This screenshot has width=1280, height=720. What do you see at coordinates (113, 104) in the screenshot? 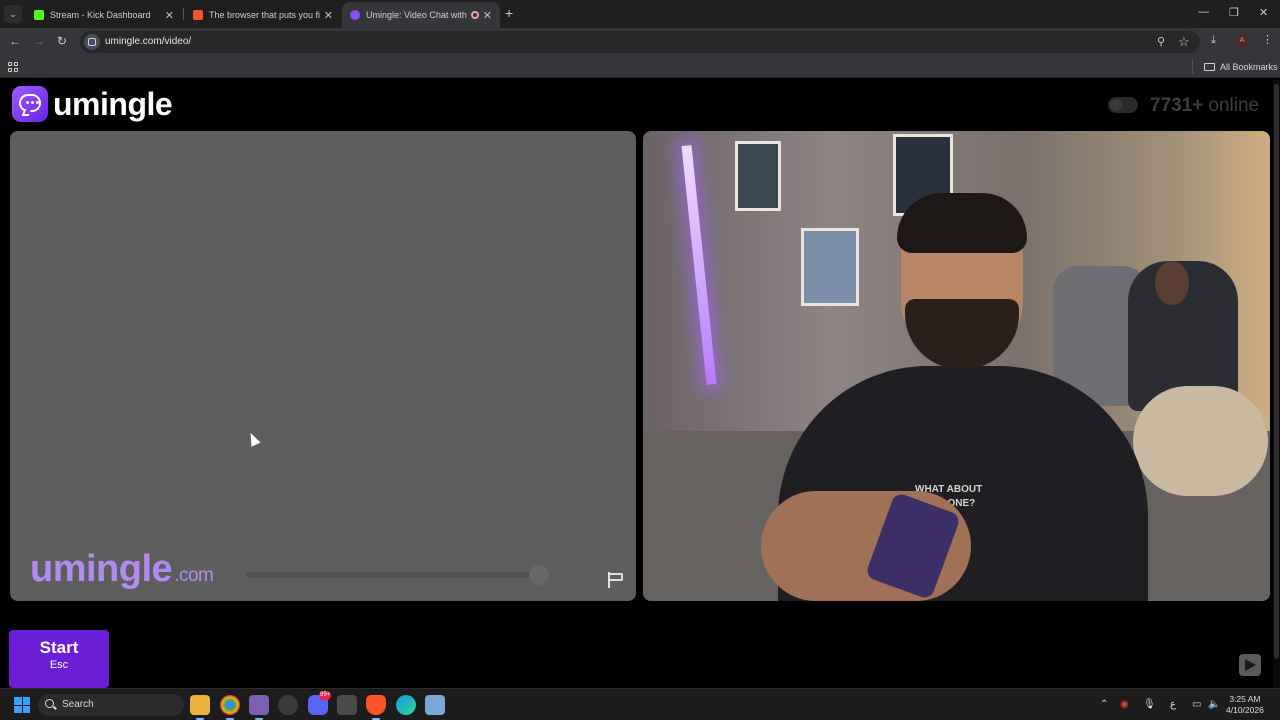
I see `site-logo-text: umingle` at bounding box center [113, 104].